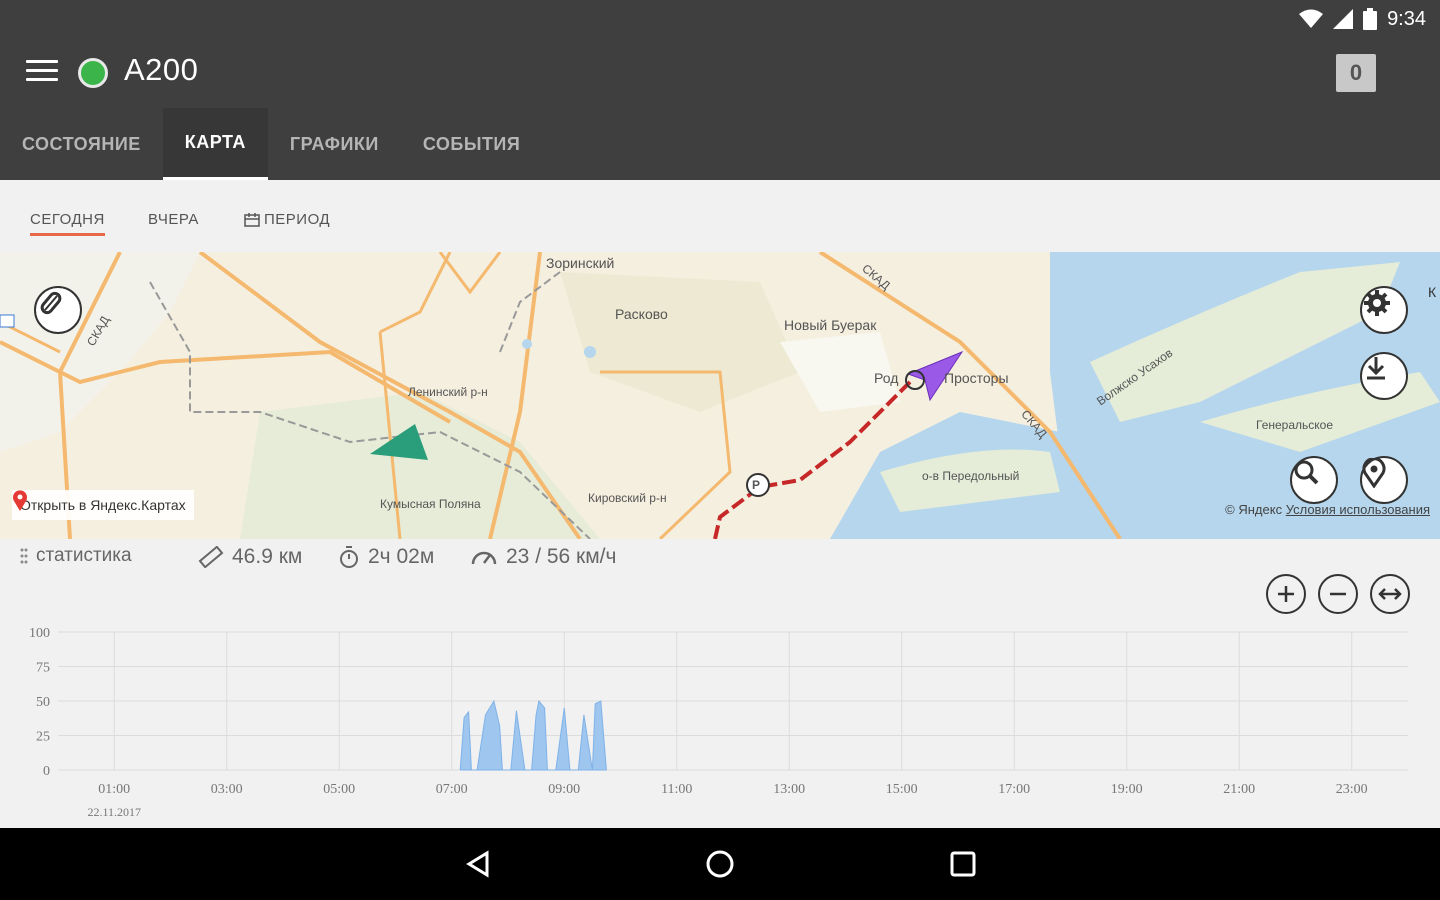 The image size is (1440, 900). I want to click on title-bar: A200 0, so click(720, 73).